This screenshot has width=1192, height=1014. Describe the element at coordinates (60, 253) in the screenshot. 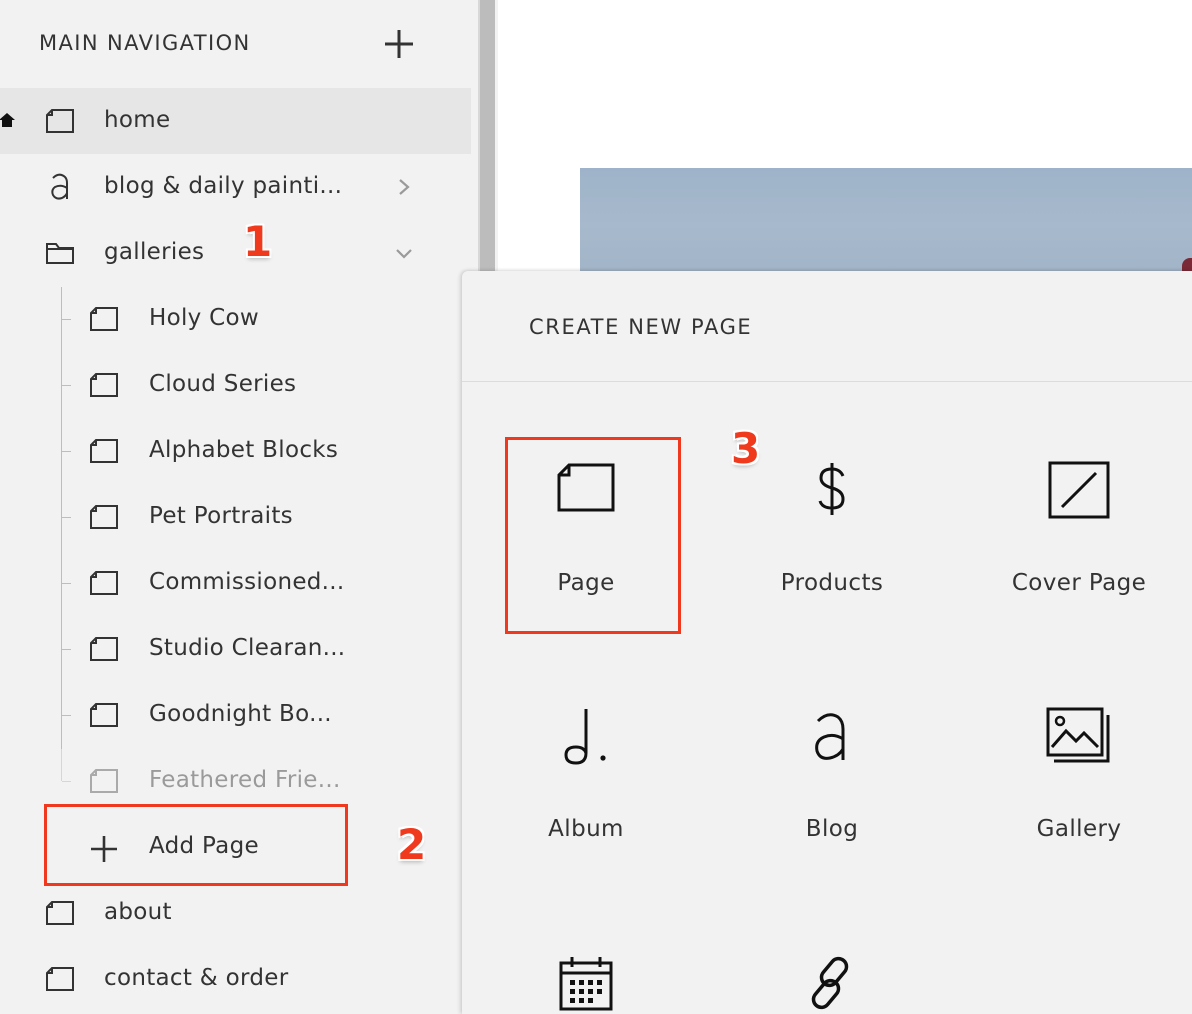

I see `folder-icon` at that location.